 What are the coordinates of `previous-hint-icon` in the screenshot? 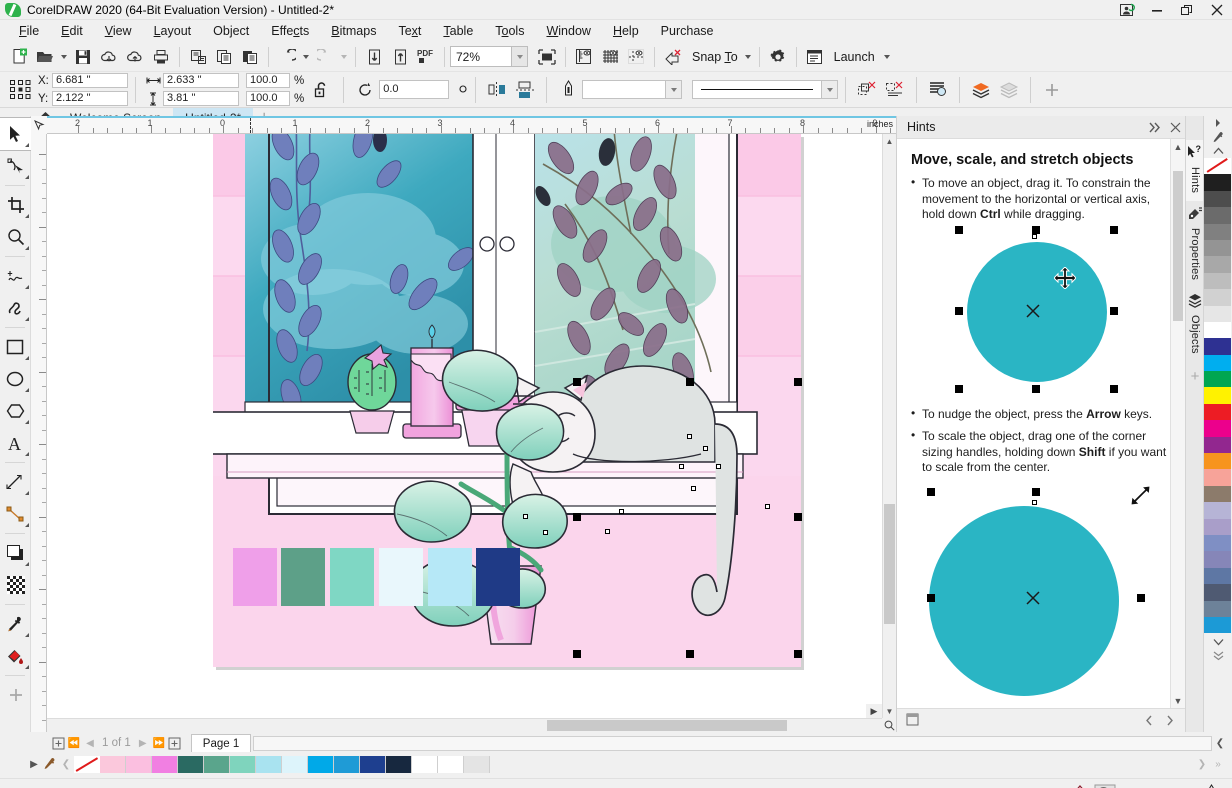 It's located at (1149, 720).